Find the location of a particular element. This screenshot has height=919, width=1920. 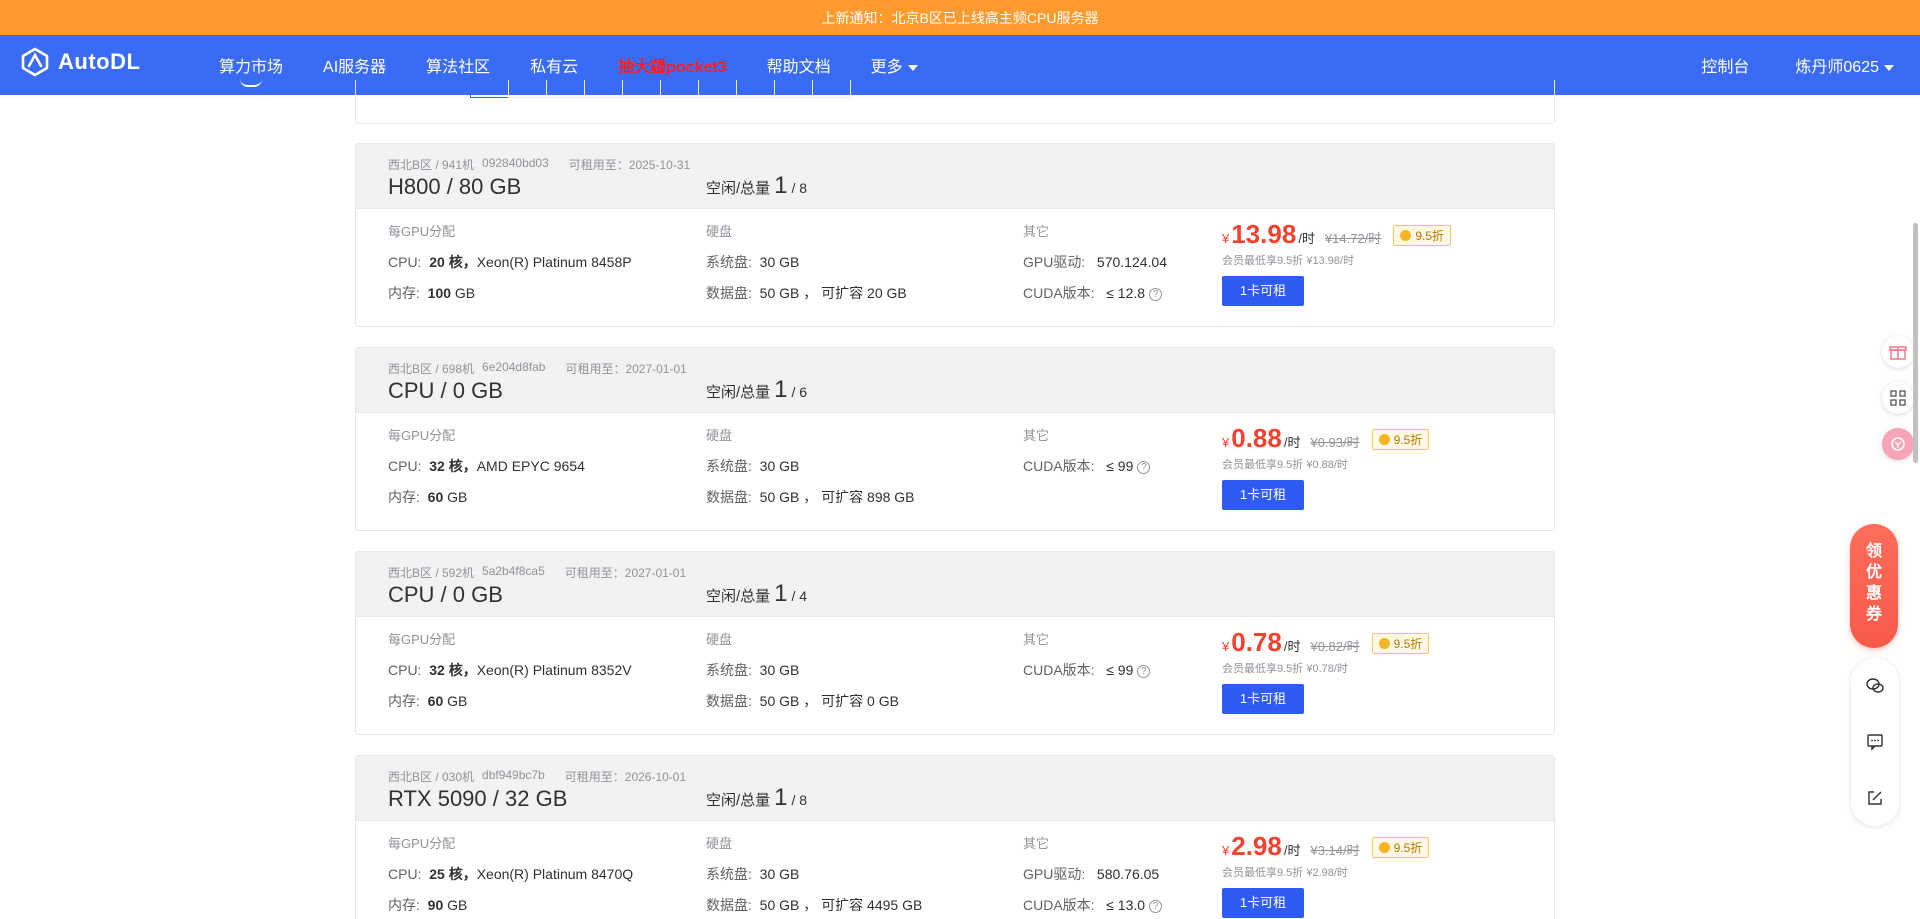

cuda-value: ≤ 12.8 is located at coordinates (1126, 293).